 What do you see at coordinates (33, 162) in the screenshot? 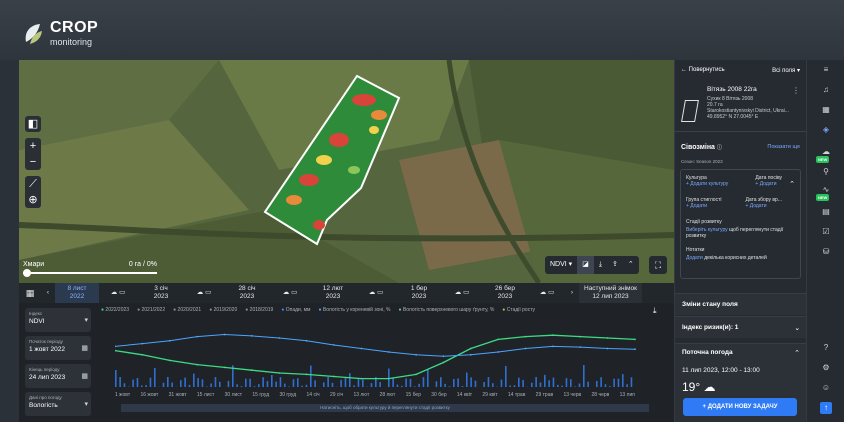
I see `zoom-out-icon: −` at bounding box center [33, 162].